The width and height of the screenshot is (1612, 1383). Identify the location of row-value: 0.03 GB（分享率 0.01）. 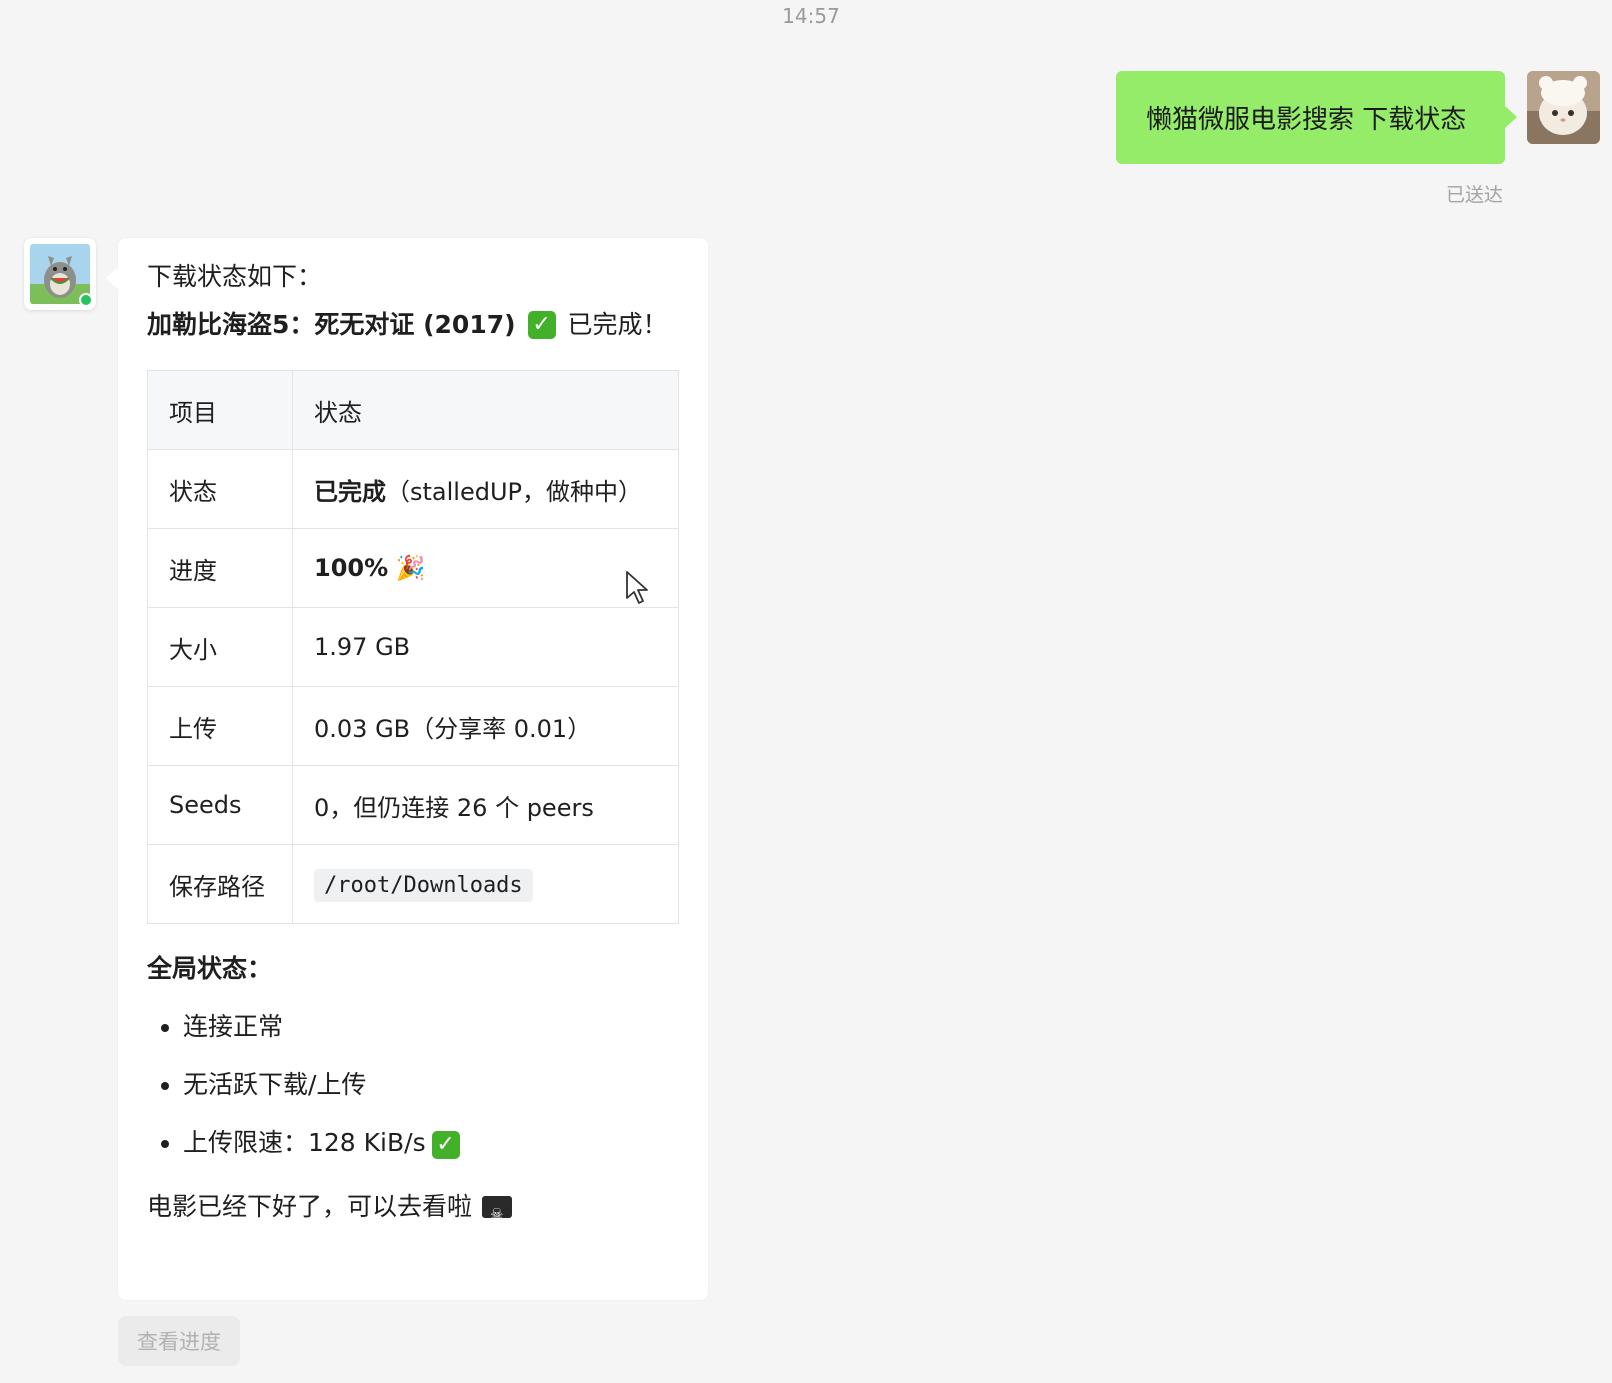
(485, 726).